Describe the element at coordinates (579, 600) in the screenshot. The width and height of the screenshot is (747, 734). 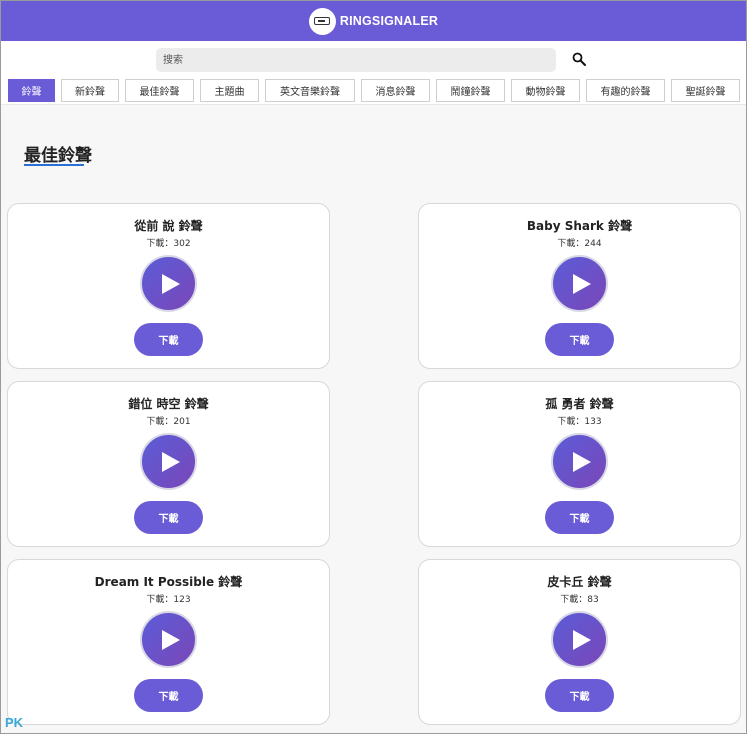
I see `download-count: 下載：83` at that location.